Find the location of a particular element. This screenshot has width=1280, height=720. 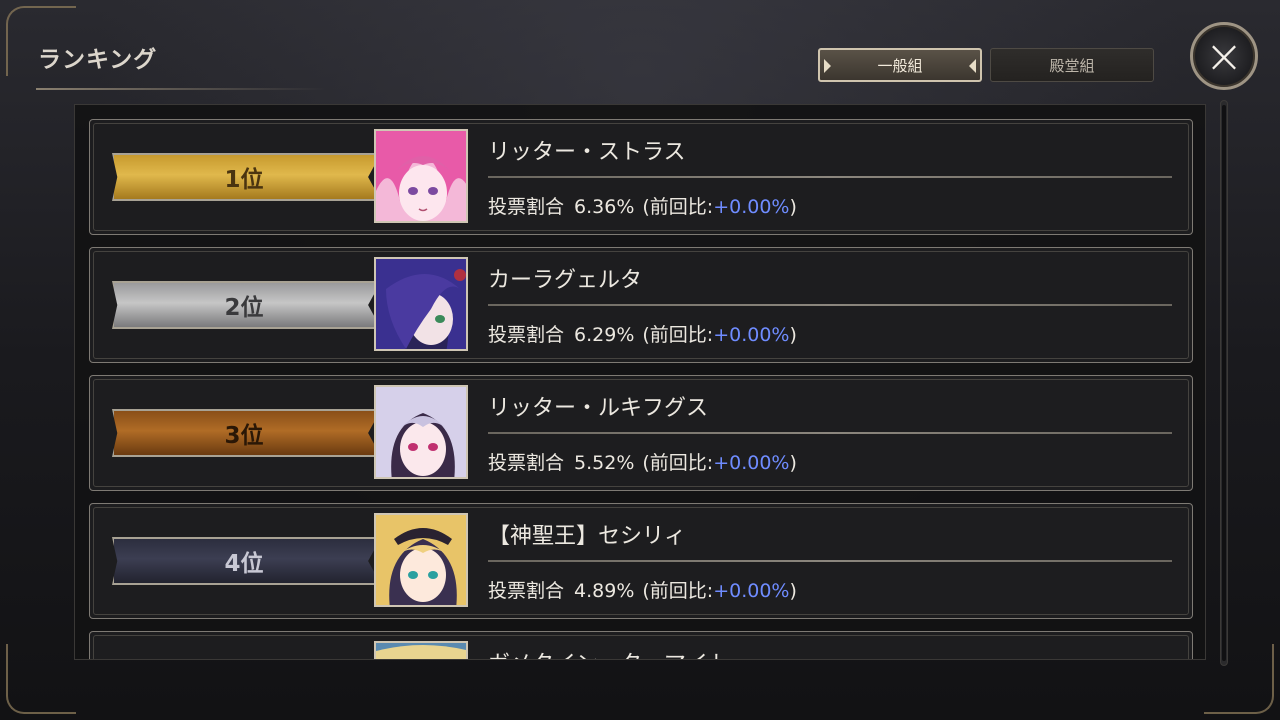

ranking-row-2: 2位 カーラグェルタ 投票割合 6.29% (前回比:+0.00%) is located at coordinates (641, 305).